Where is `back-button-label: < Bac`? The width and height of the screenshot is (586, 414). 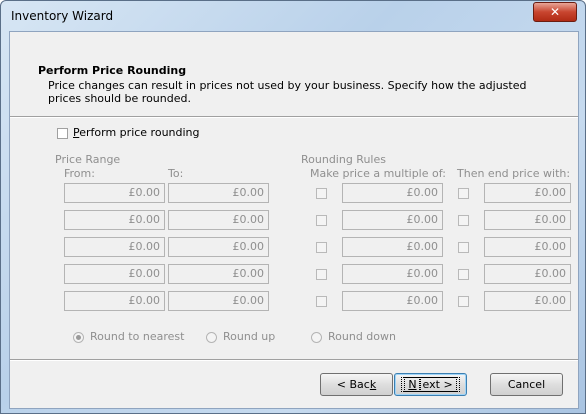
back-button-label: < Bac is located at coordinates (353, 384).